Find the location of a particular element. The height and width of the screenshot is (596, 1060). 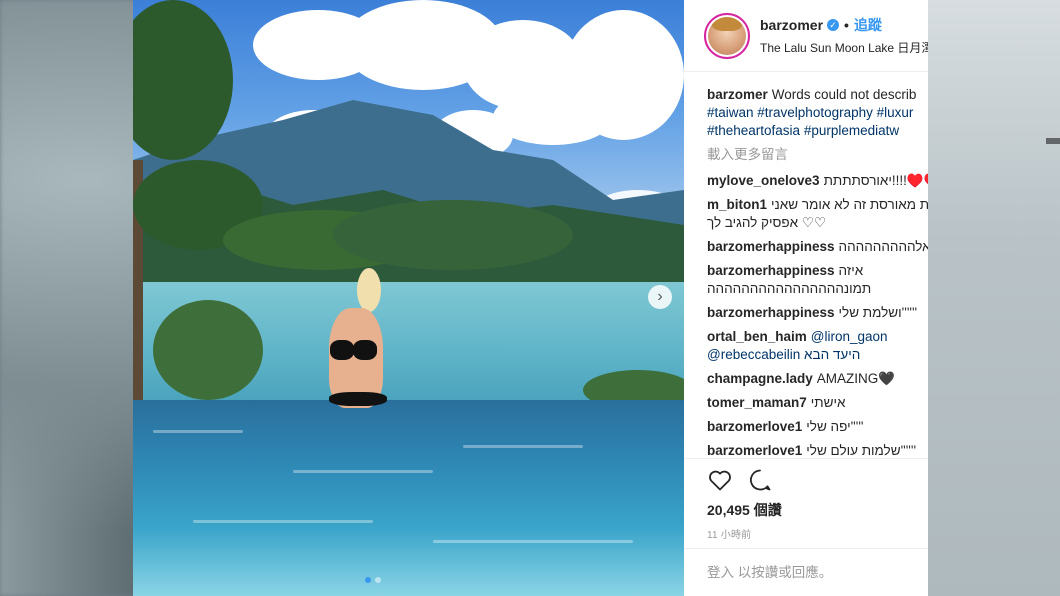

caption-text: Words could not describ is located at coordinates (844, 94).